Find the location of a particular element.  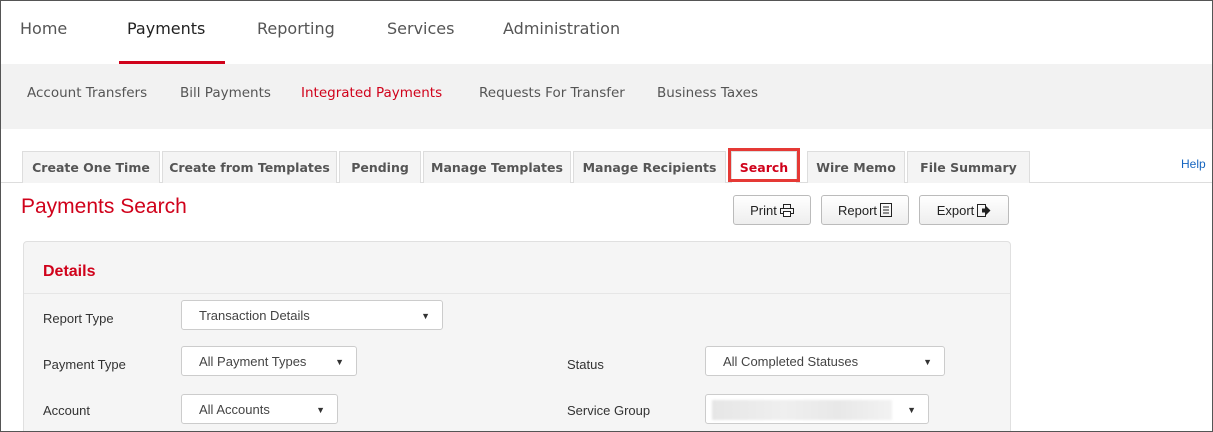

service-group-select: ▼ is located at coordinates (817, 409).